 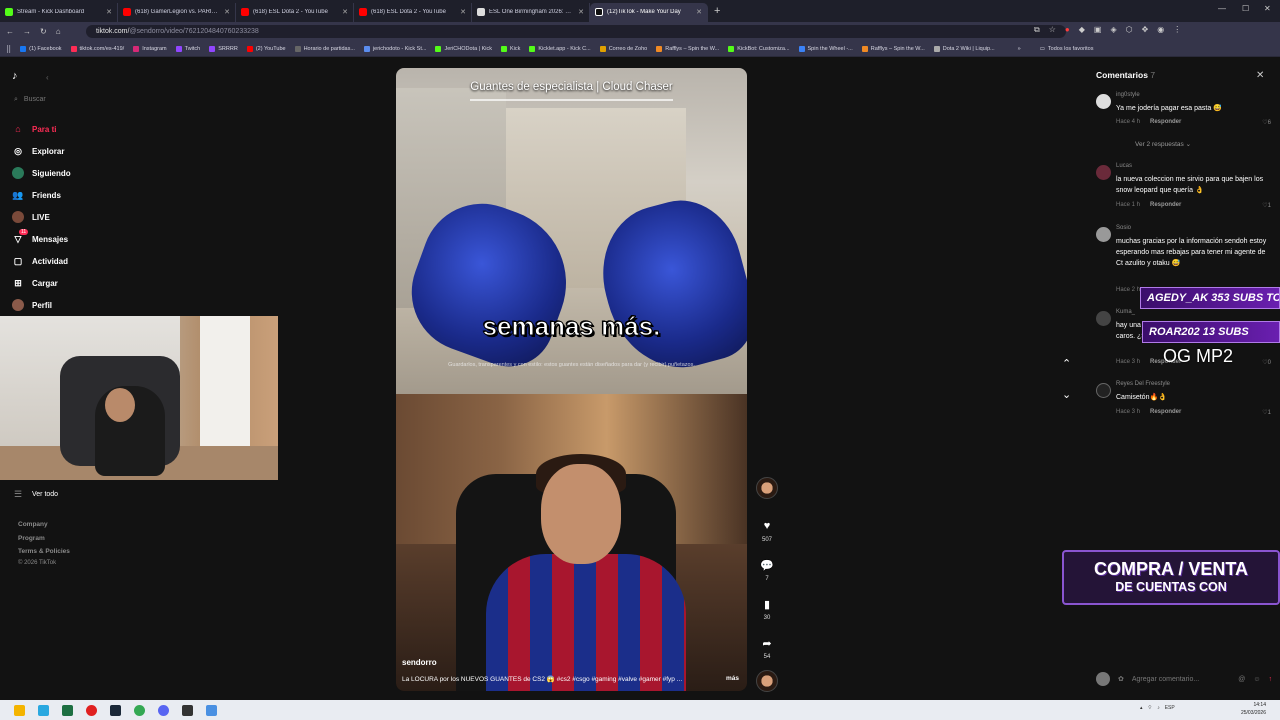 What do you see at coordinates (1123, 228) in the screenshot?
I see `comment-user: Sosio` at bounding box center [1123, 228].